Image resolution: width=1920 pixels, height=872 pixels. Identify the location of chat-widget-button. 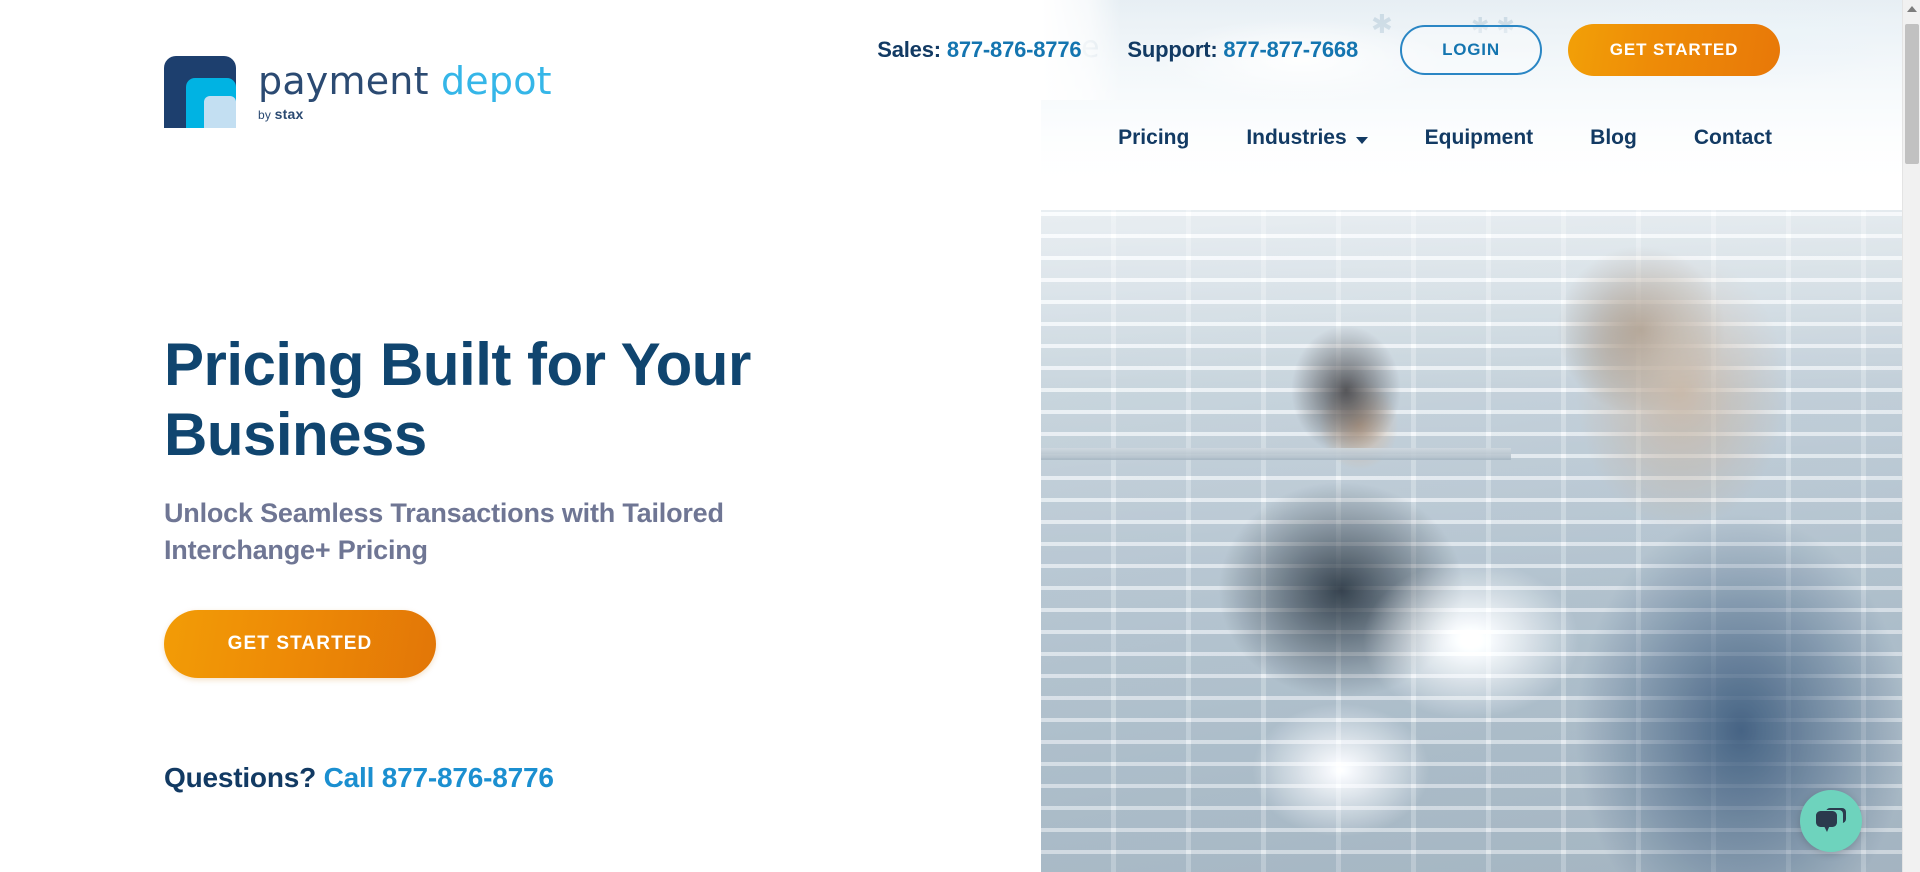
(1831, 821).